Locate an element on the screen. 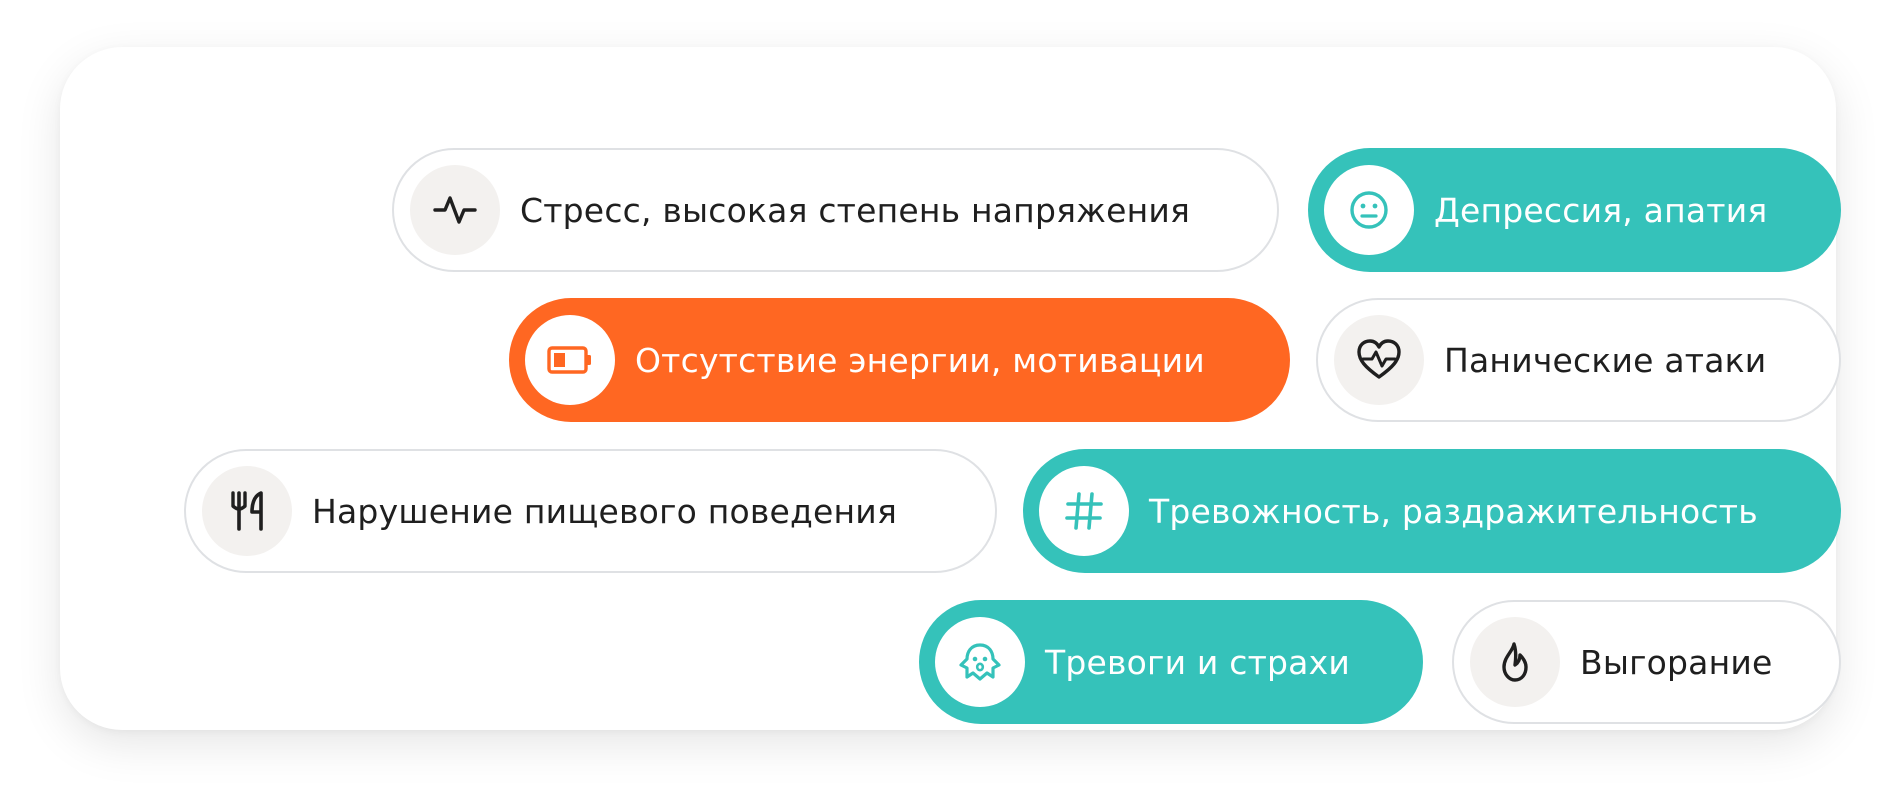 This screenshot has width=1896, height=806. pulse-icon is located at coordinates (455, 210).